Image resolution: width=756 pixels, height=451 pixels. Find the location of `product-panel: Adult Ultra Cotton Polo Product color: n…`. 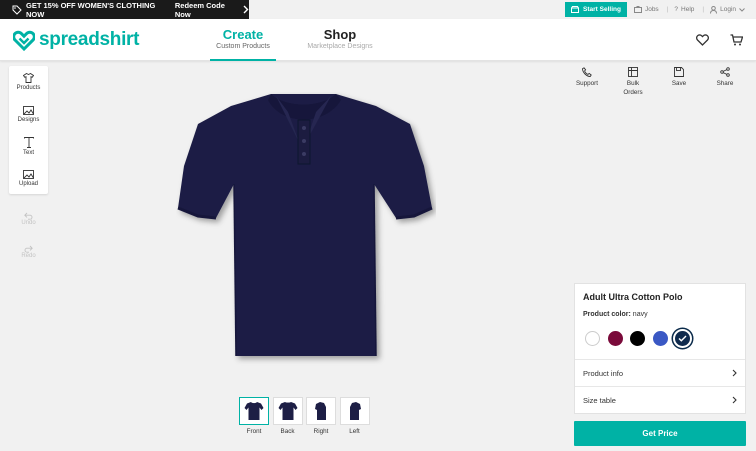

product-panel: Adult Ultra Cotton Polo Product color: n… is located at coordinates (660, 348).